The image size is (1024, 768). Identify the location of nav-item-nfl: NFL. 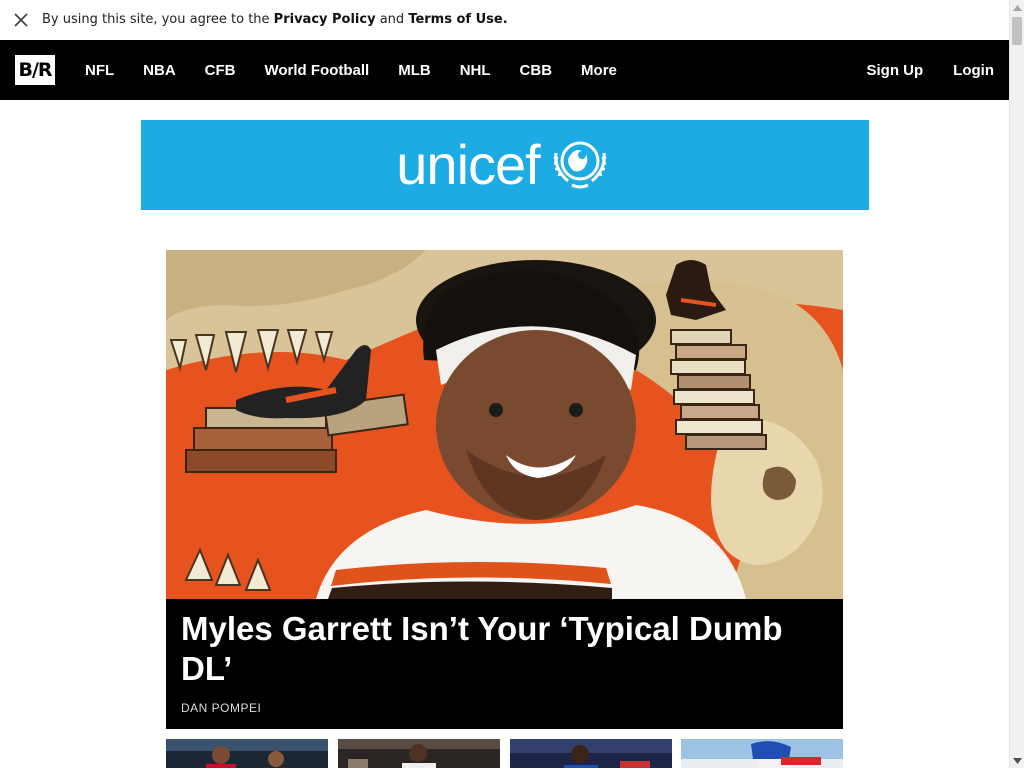
(99, 70).